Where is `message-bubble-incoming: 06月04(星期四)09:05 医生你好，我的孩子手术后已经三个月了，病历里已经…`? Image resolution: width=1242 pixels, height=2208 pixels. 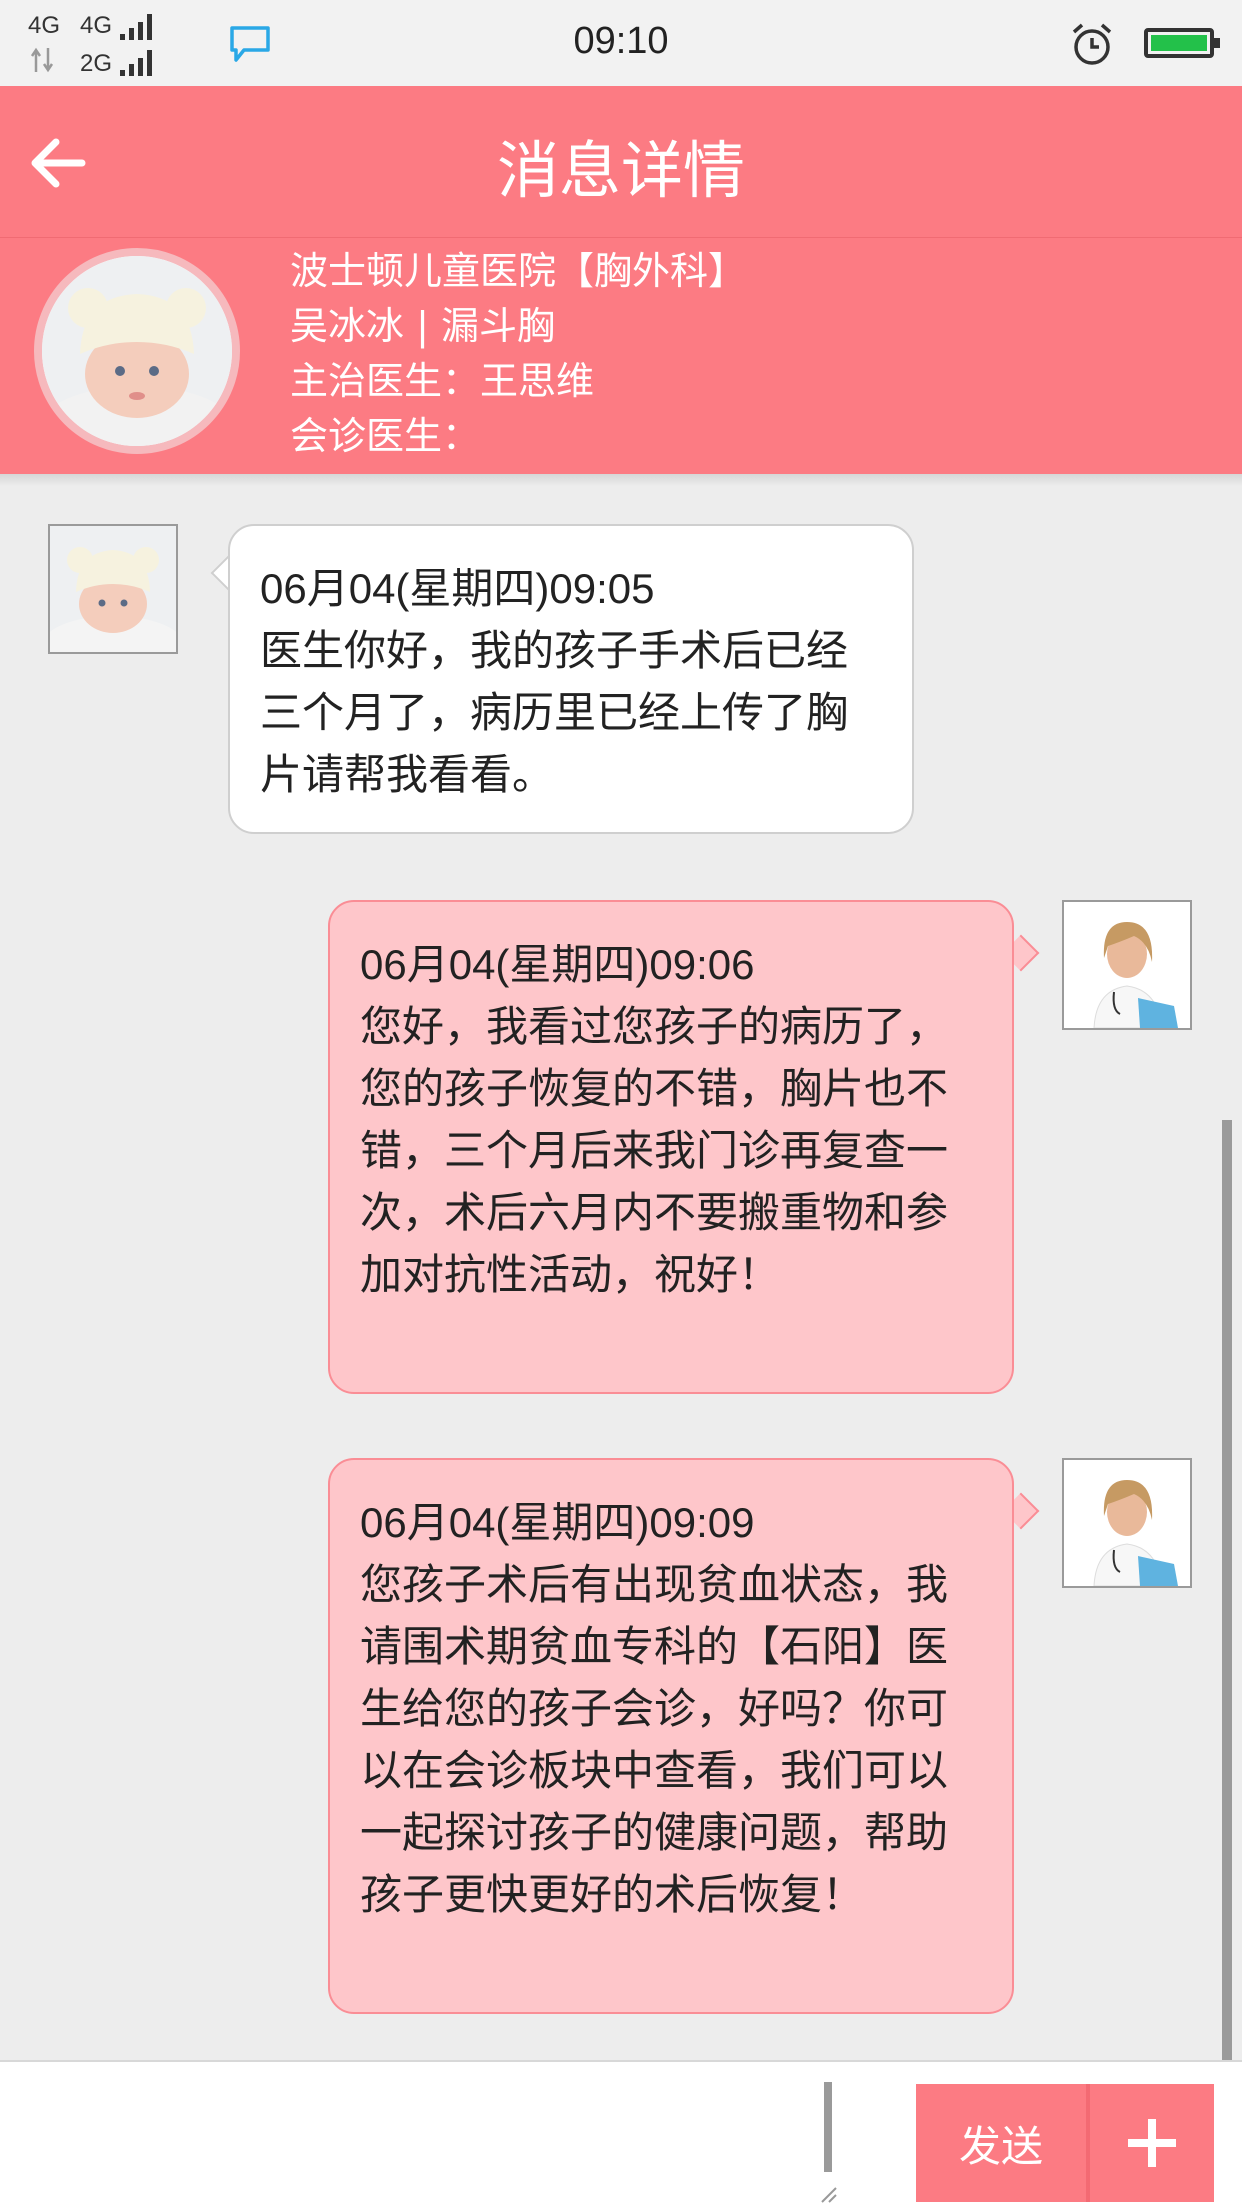 message-bubble-incoming: 06月04(星期四)09:05 医生你好，我的孩子手术后已经三个月了，病历里已经… is located at coordinates (571, 679).